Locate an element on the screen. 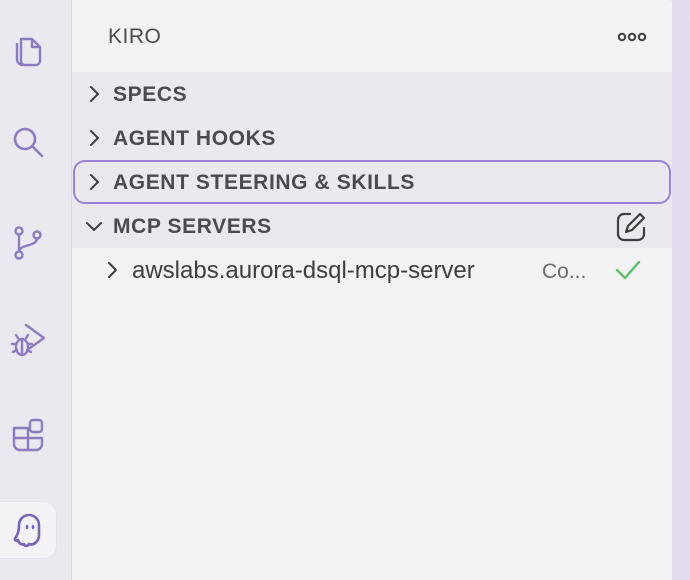 This screenshot has width=690, height=580. window-edge is located at coordinates (681, 290).